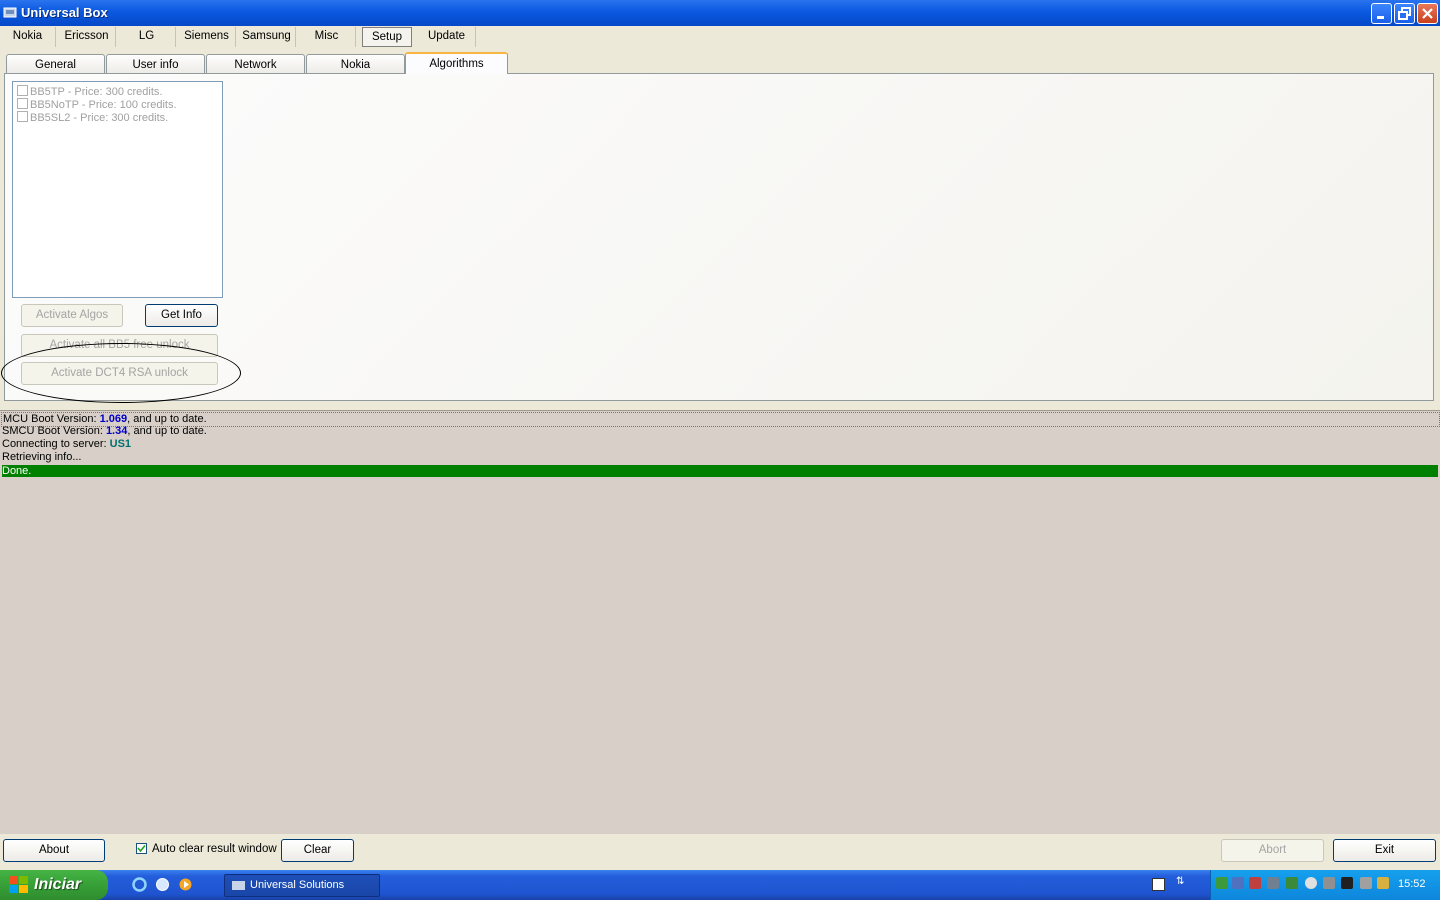 The width and height of the screenshot is (1440, 900). What do you see at coordinates (155, 64) in the screenshot?
I see `tab-user-info: User info` at bounding box center [155, 64].